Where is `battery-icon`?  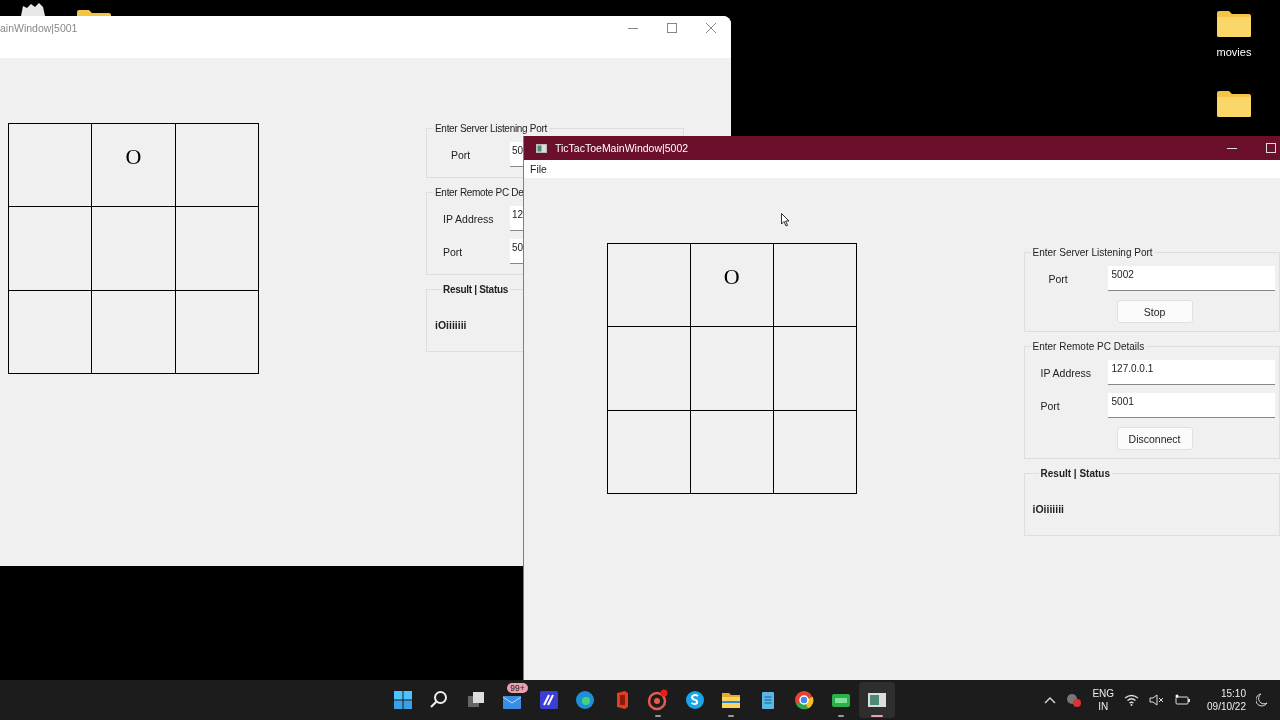
battery-icon is located at coordinates (1183, 700).